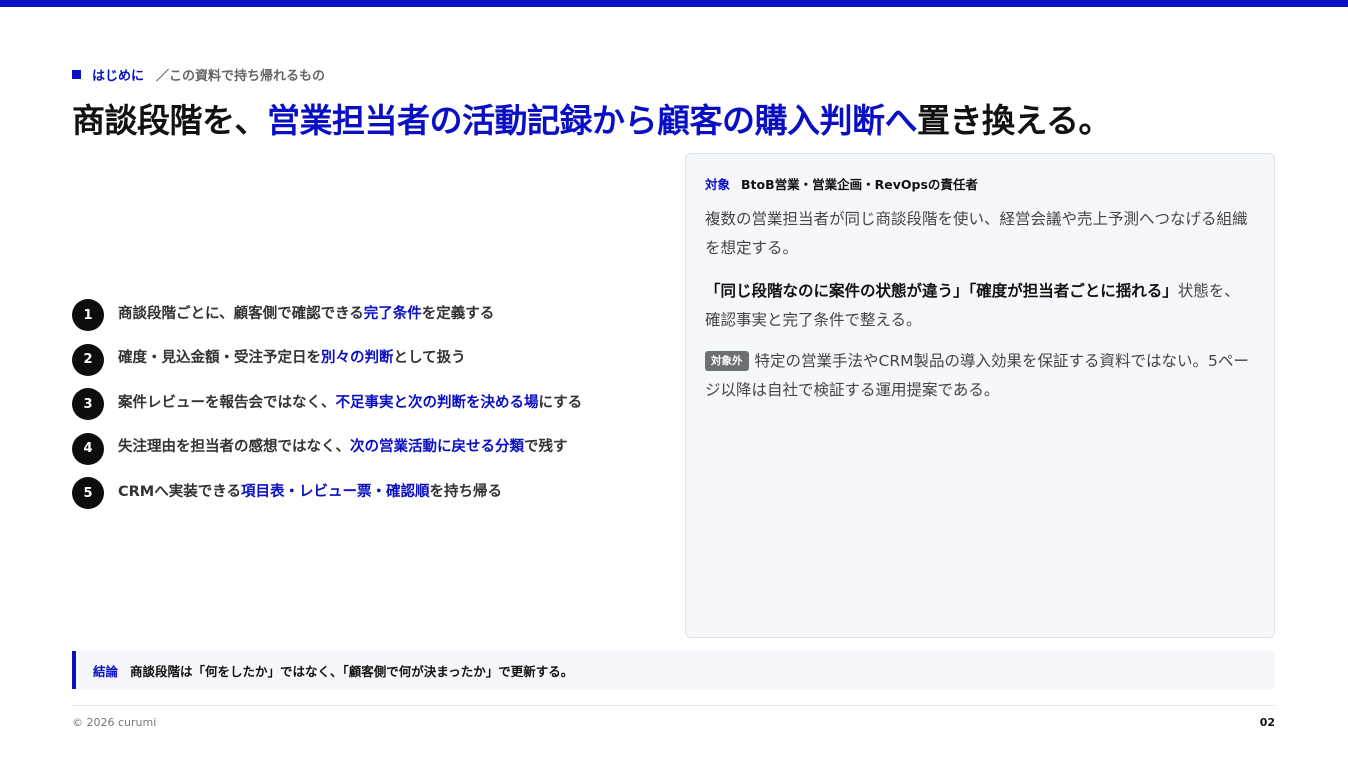  Describe the element at coordinates (88, 448) in the screenshot. I see `number-badge: 4` at that location.